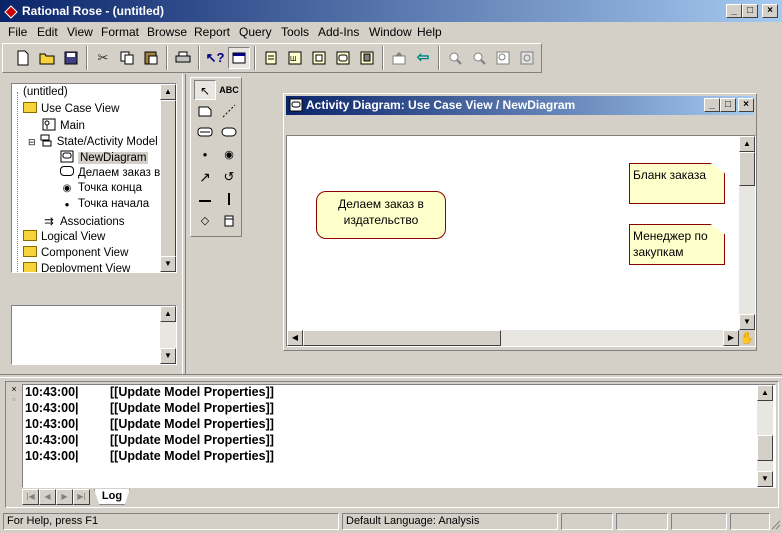  I want to click on decision-icon: ◇, so click(205, 221).